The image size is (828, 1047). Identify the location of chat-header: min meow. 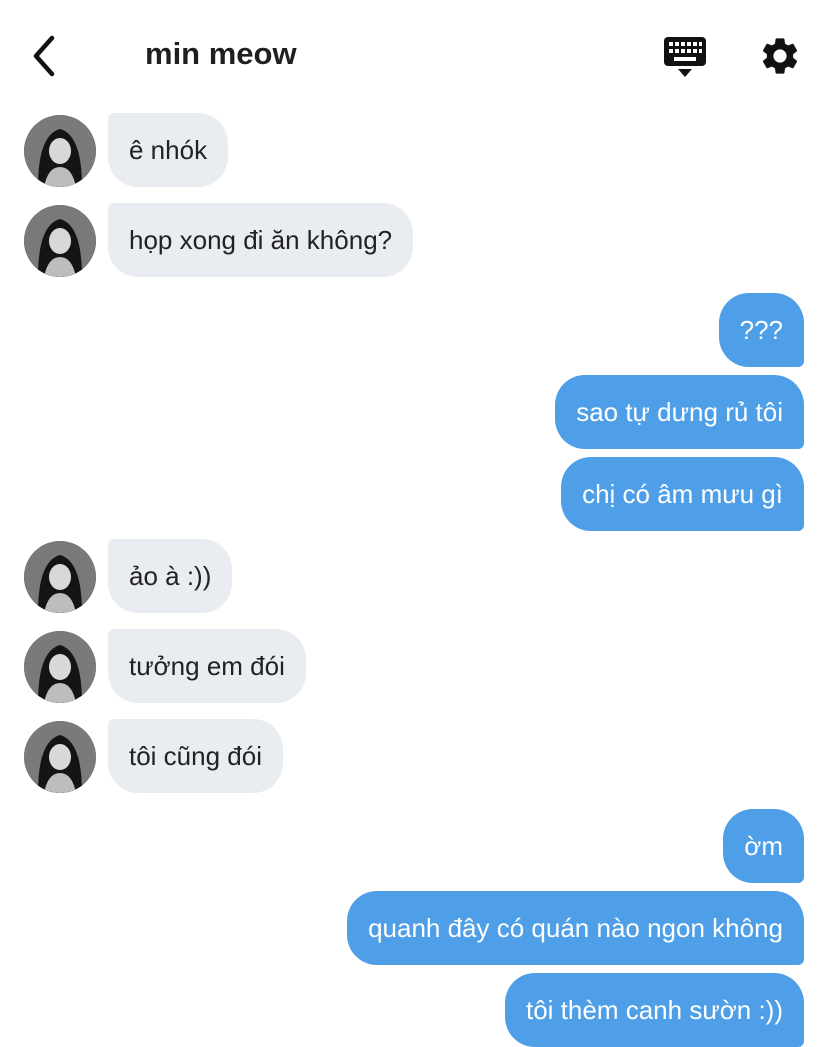
(414, 55).